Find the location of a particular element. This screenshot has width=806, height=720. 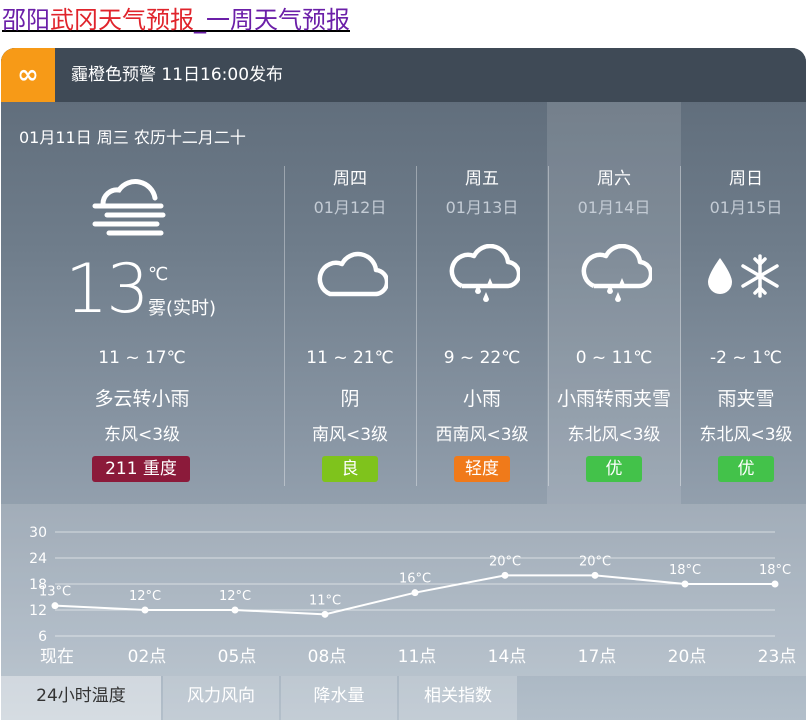

day-desc: 阴 is located at coordinates (350, 399).